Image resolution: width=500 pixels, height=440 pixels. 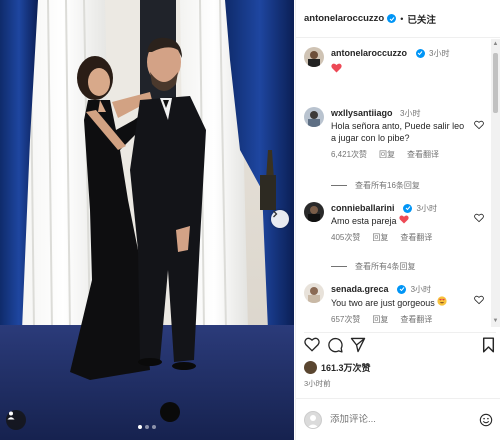 I want to click on caption: antonelaroccuzzo 3小时, so click(x=396, y=61).